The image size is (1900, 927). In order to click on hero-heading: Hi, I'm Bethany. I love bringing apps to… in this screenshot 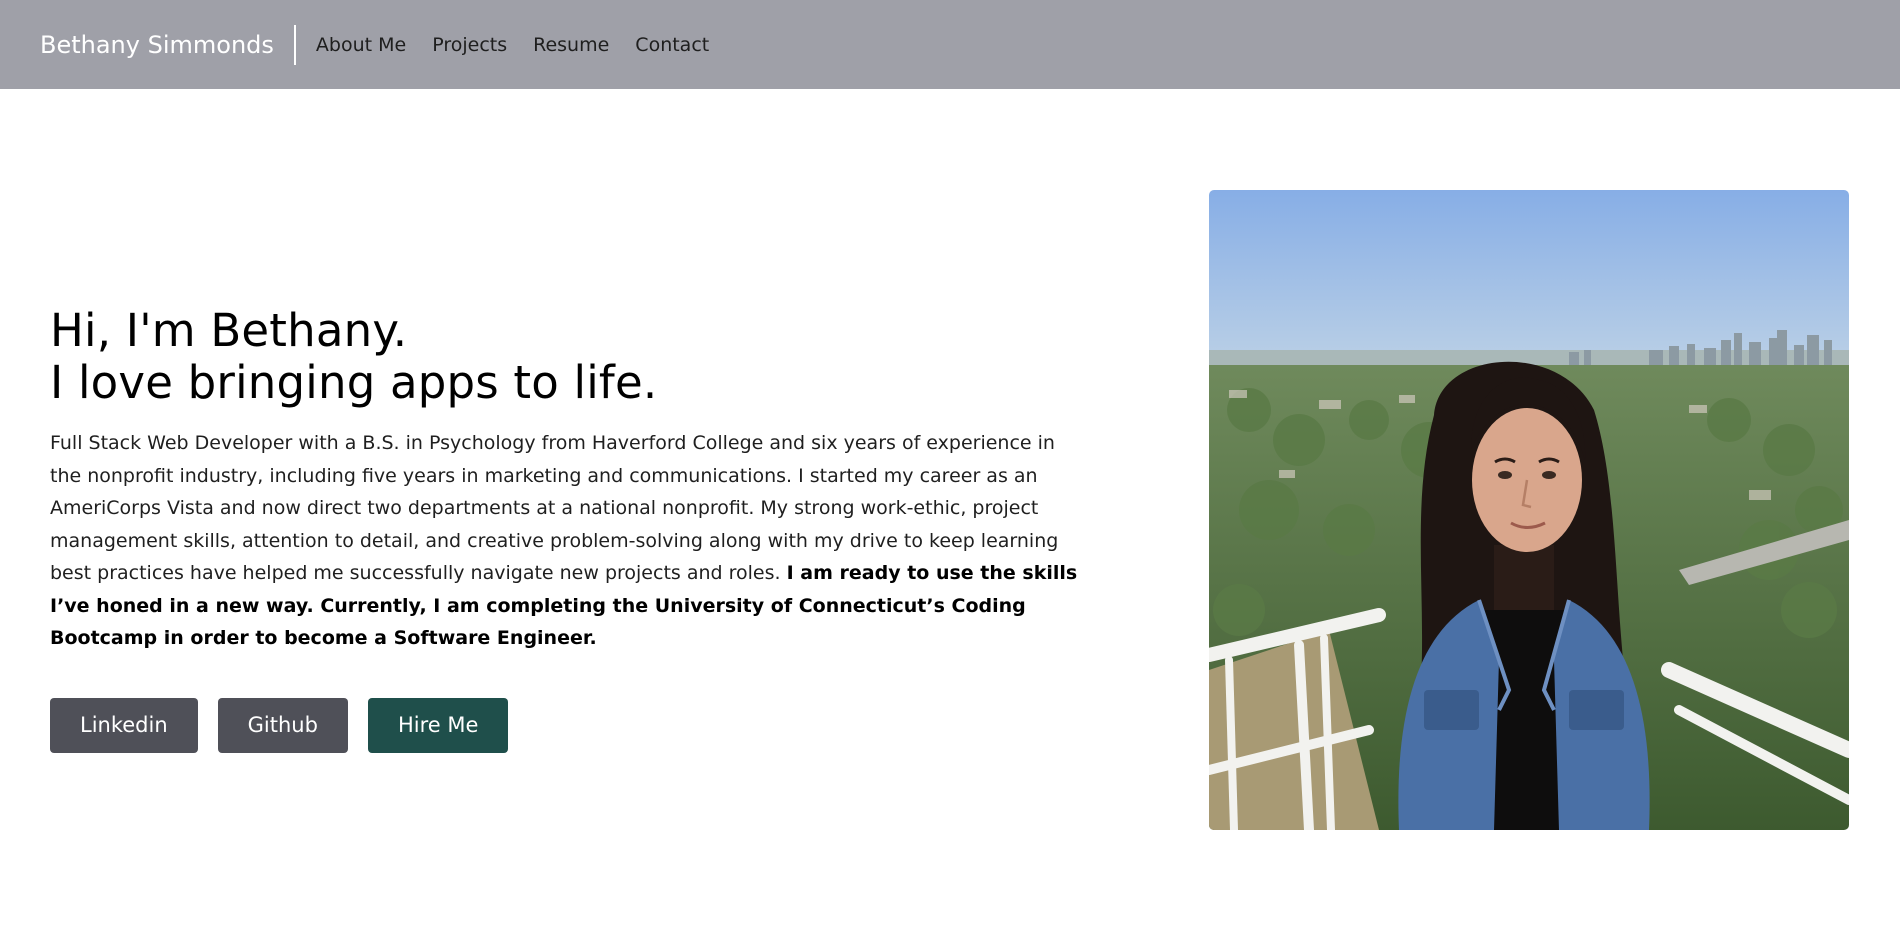, I will do `click(570, 357)`.